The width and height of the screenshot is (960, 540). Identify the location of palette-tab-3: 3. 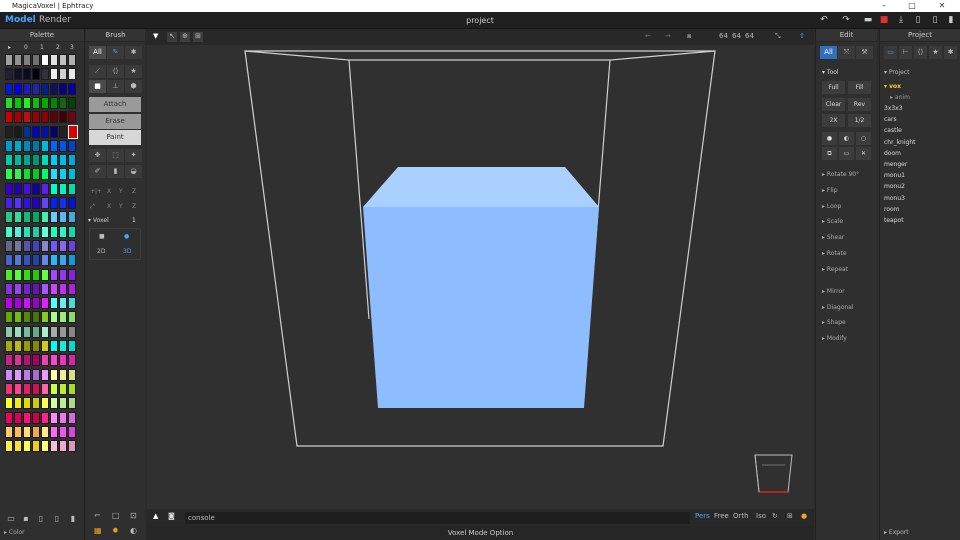
(72, 47).